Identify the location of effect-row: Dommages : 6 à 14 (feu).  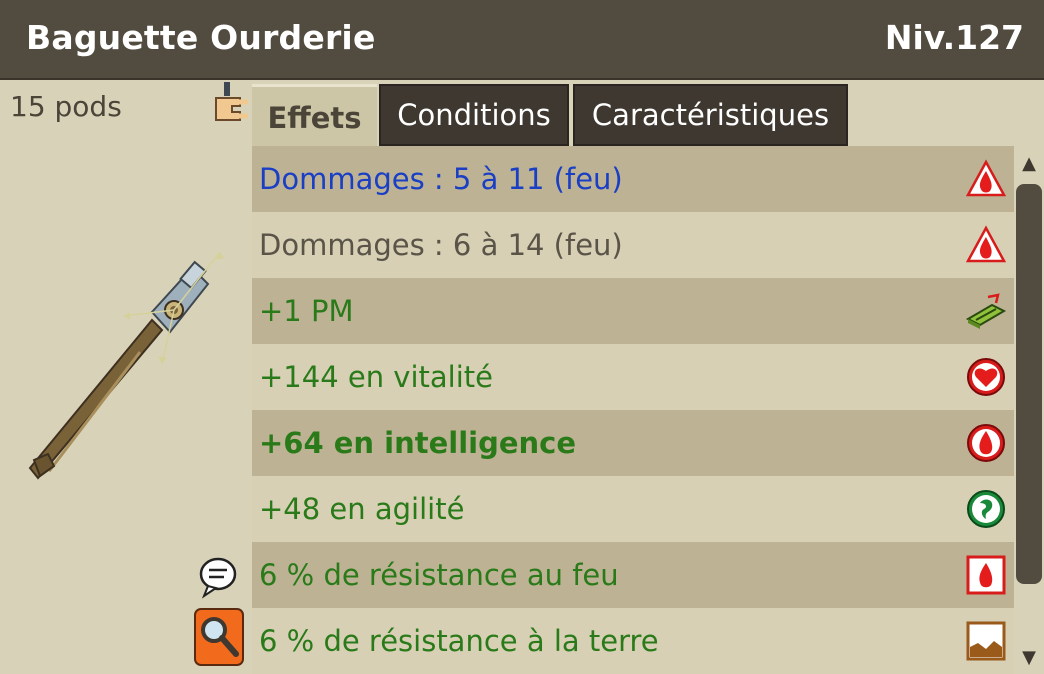
(633, 245).